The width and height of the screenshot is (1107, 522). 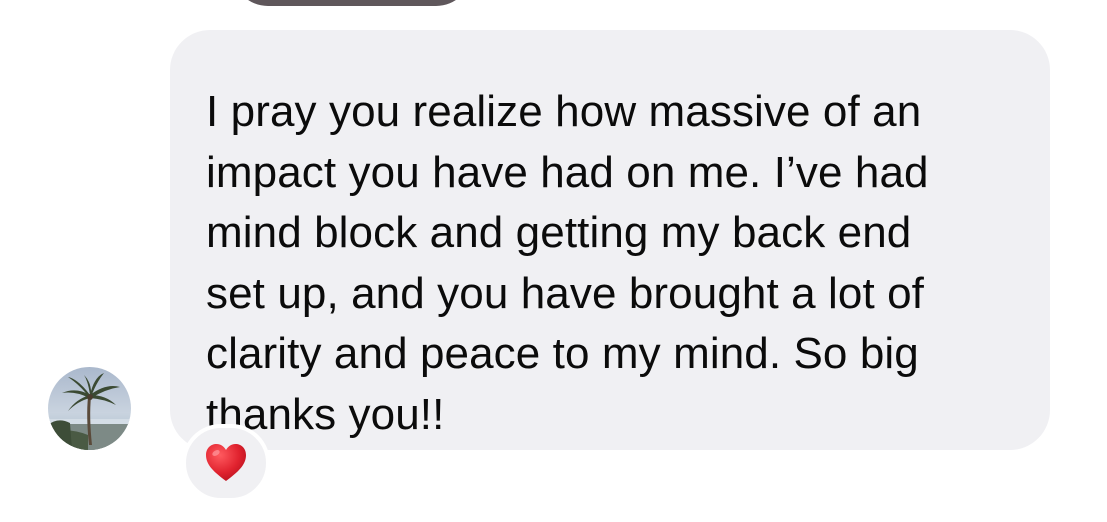 I want to click on avatar, so click(x=89, y=408).